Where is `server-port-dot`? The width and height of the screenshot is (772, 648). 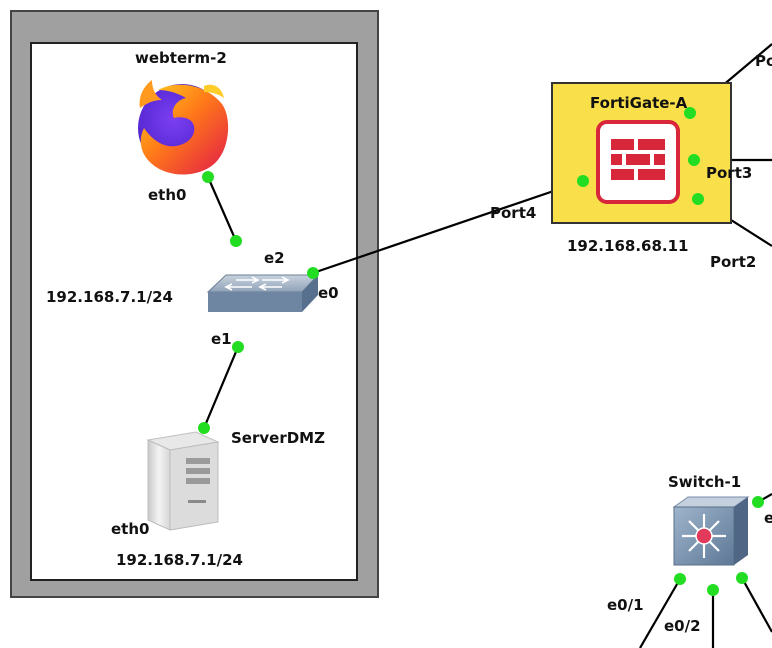 server-port-dot is located at coordinates (204, 428).